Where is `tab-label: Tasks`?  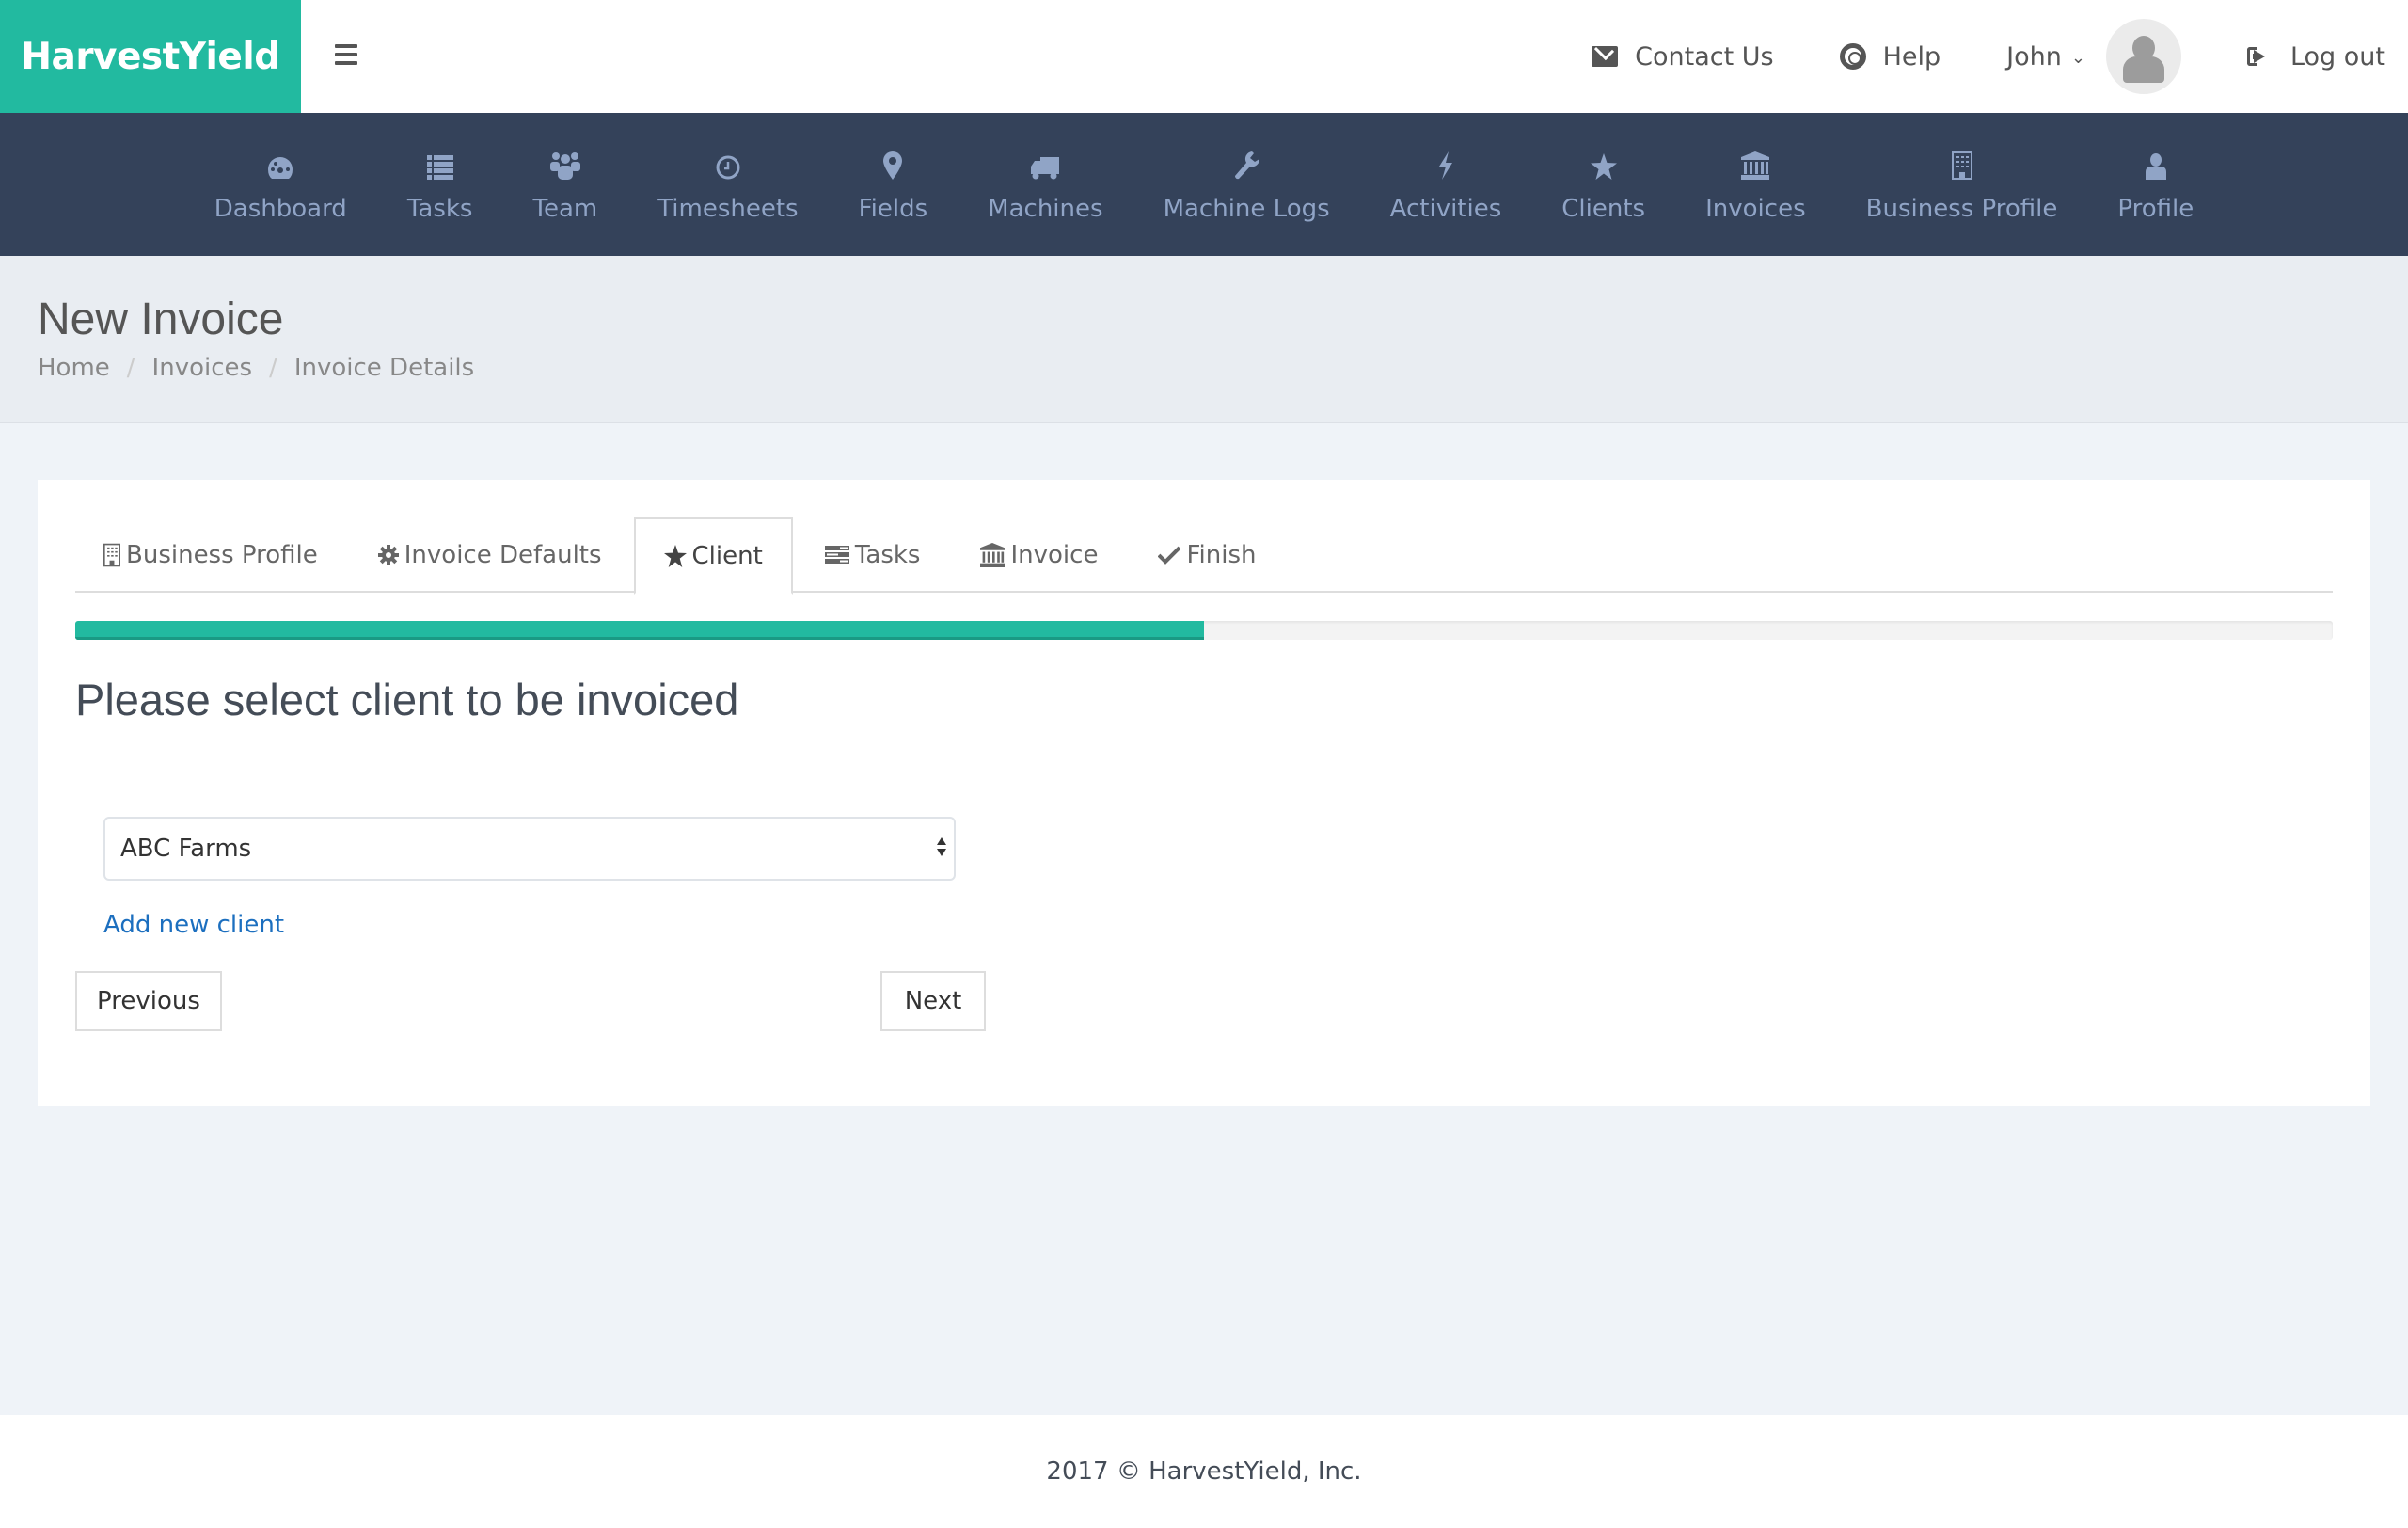
tab-label: Tasks is located at coordinates (888, 555).